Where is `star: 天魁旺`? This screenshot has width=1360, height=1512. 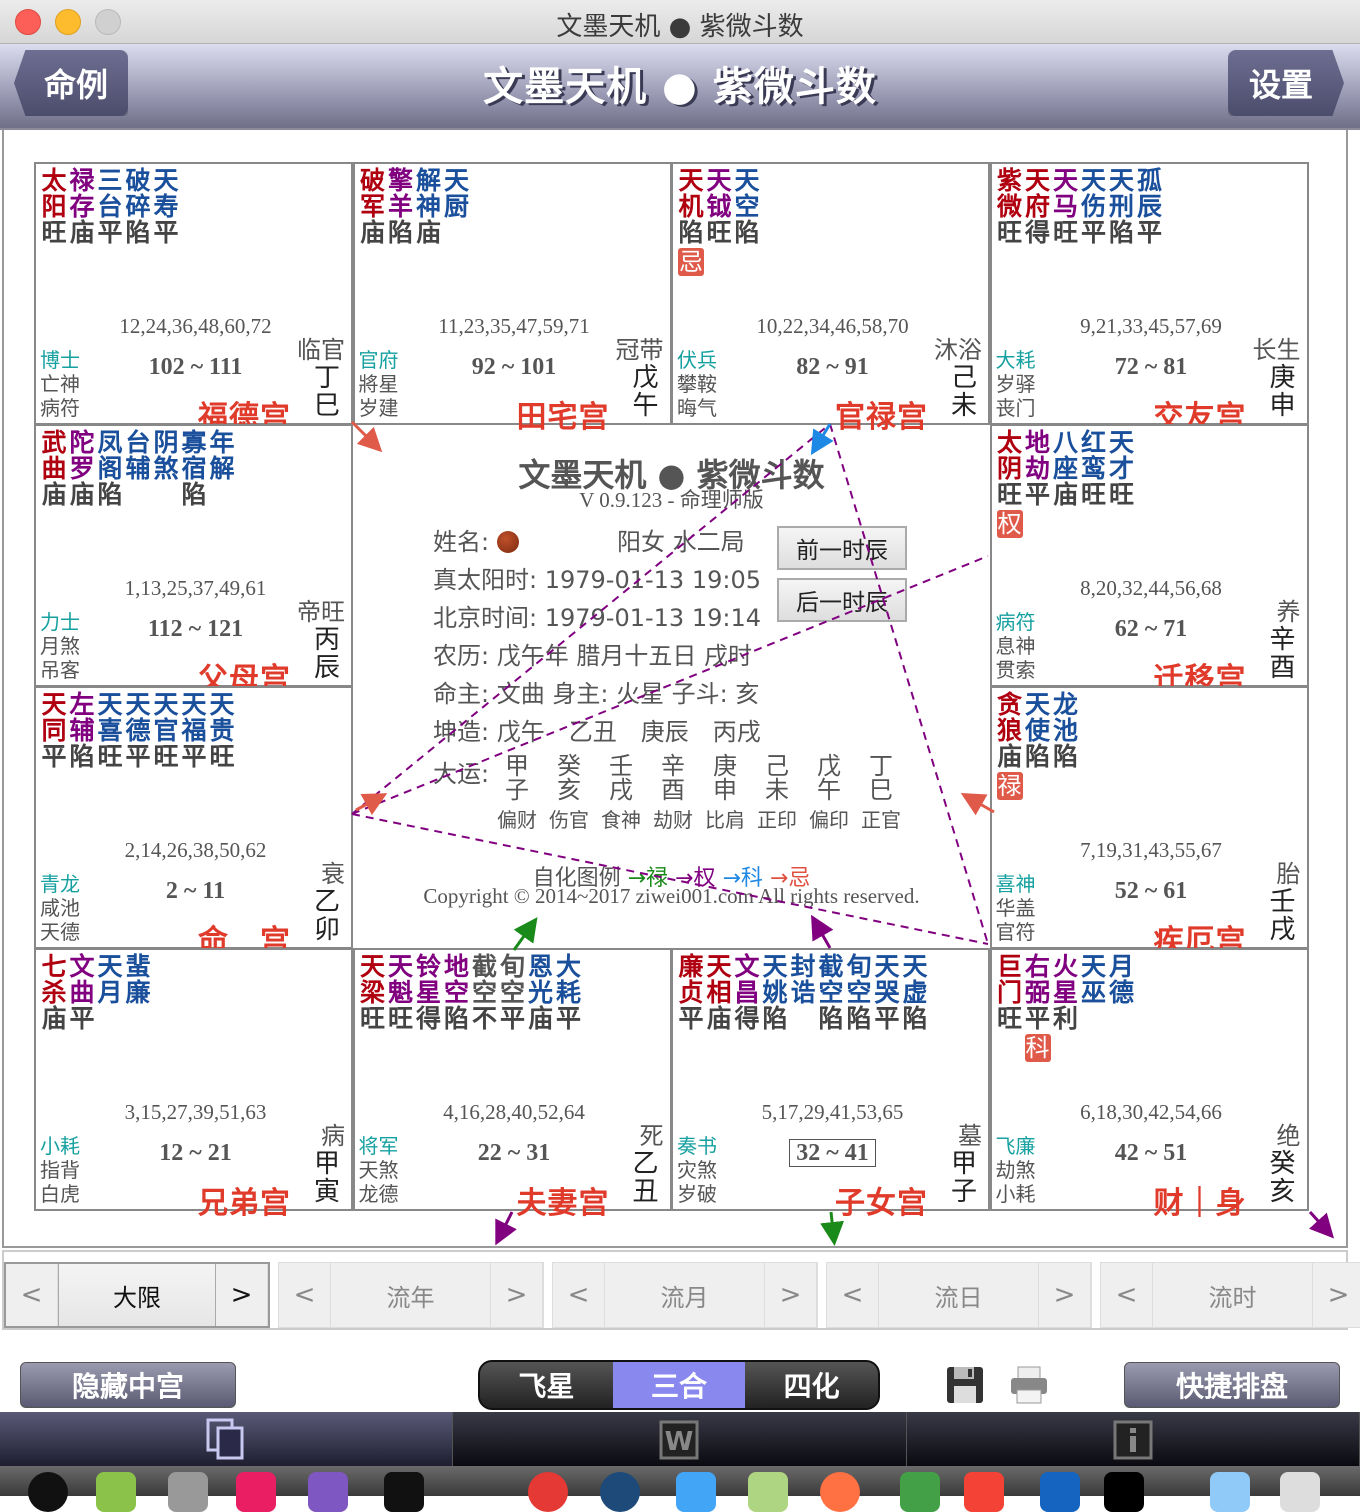
star: 天魁旺 is located at coordinates (401, 993).